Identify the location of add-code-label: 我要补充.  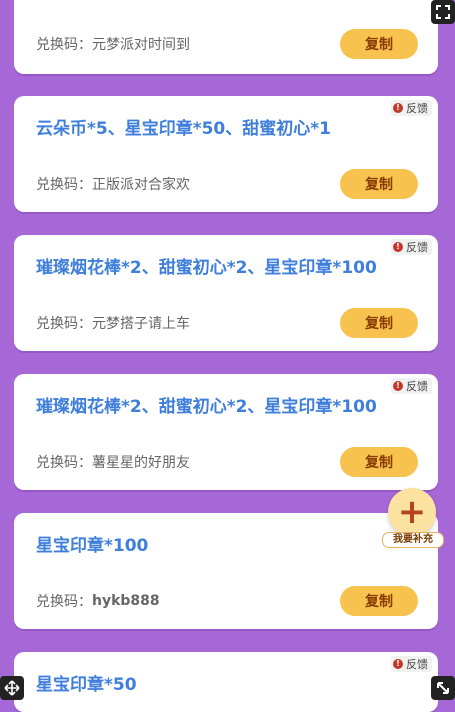
(413, 540).